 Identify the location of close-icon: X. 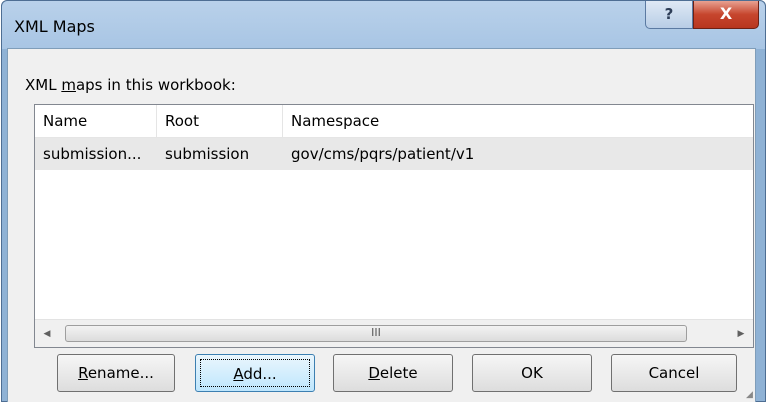
(726, 13).